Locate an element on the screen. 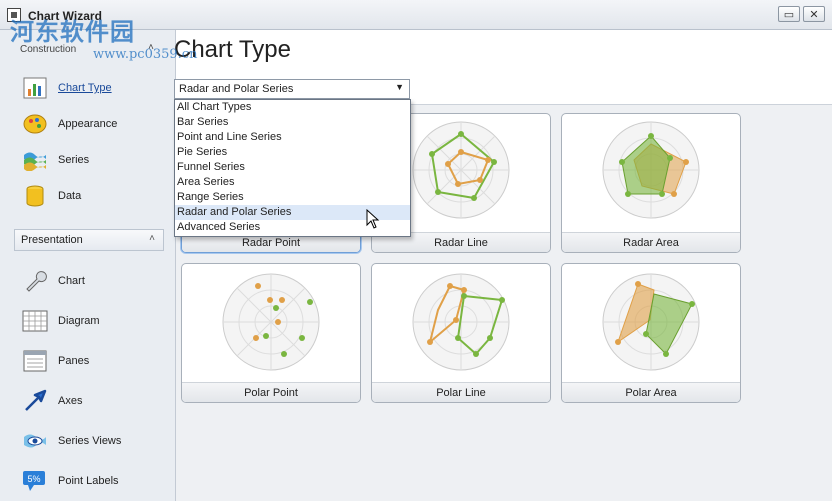 This screenshot has height=501, width=832. sidebar-item-series-views: Series Views is located at coordinates (71, 441).